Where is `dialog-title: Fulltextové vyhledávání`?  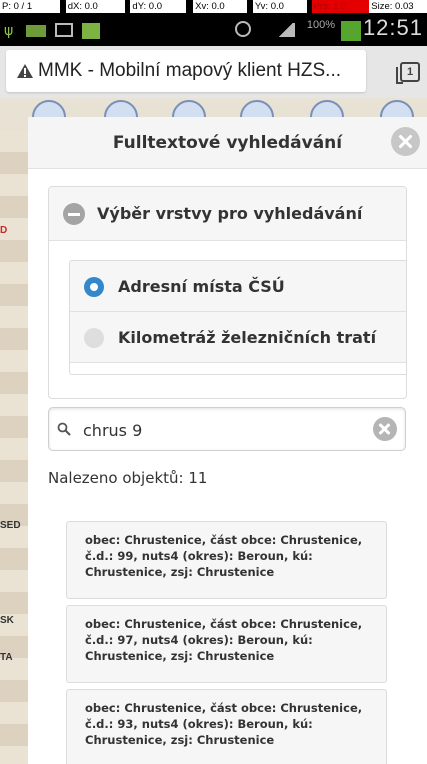 dialog-title: Fulltextové vyhledávání is located at coordinates (227, 143).